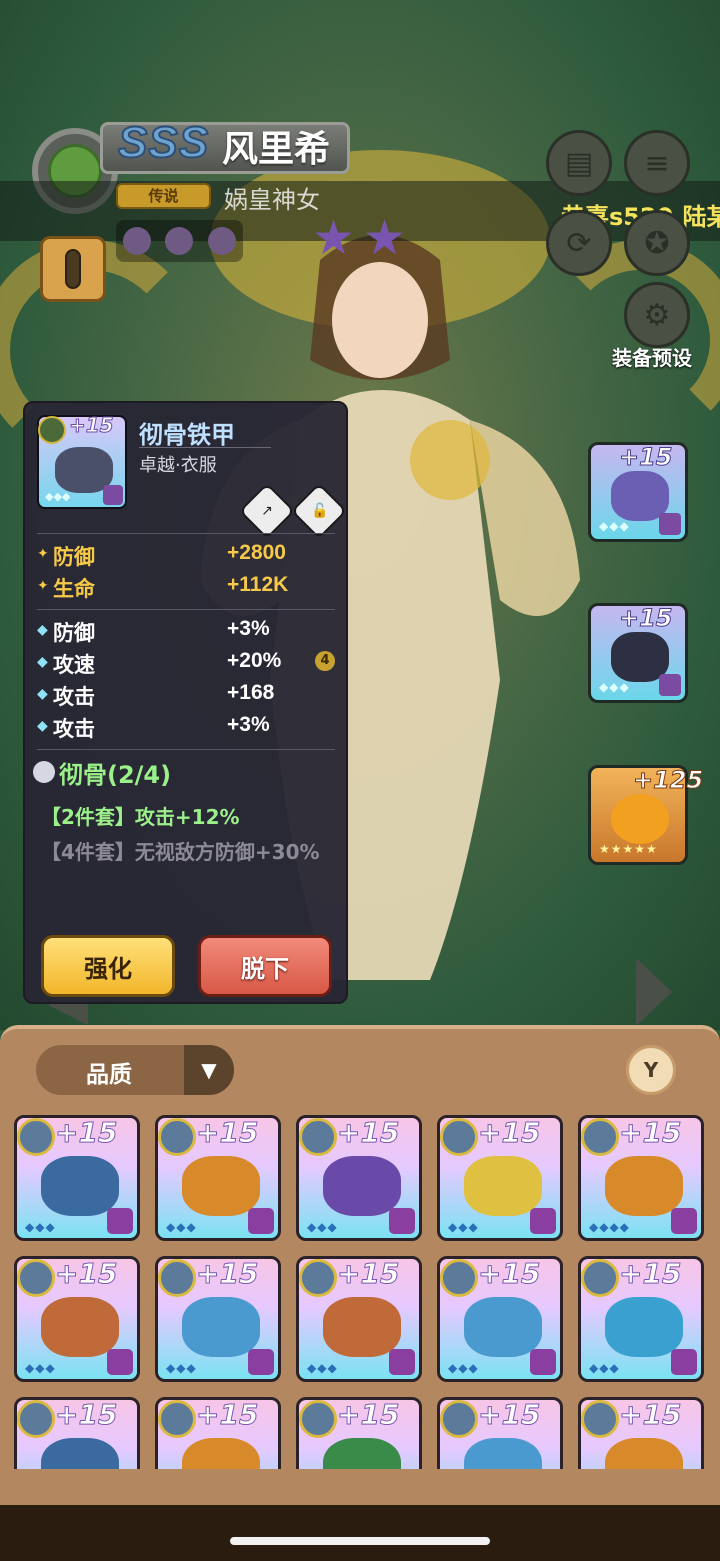  Describe the element at coordinates (325, 661) in the screenshot. I see `roll-count-badge: 4` at that location.